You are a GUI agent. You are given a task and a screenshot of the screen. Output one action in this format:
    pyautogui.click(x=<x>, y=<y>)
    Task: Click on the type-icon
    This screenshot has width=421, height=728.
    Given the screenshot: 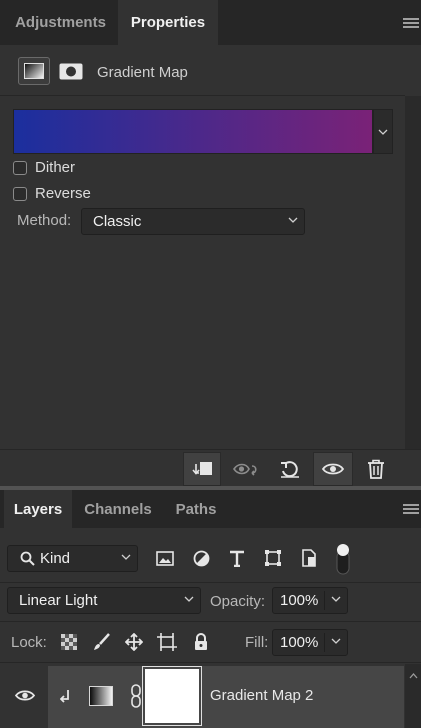 What is the action you would take?
    pyautogui.click(x=237, y=558)
    